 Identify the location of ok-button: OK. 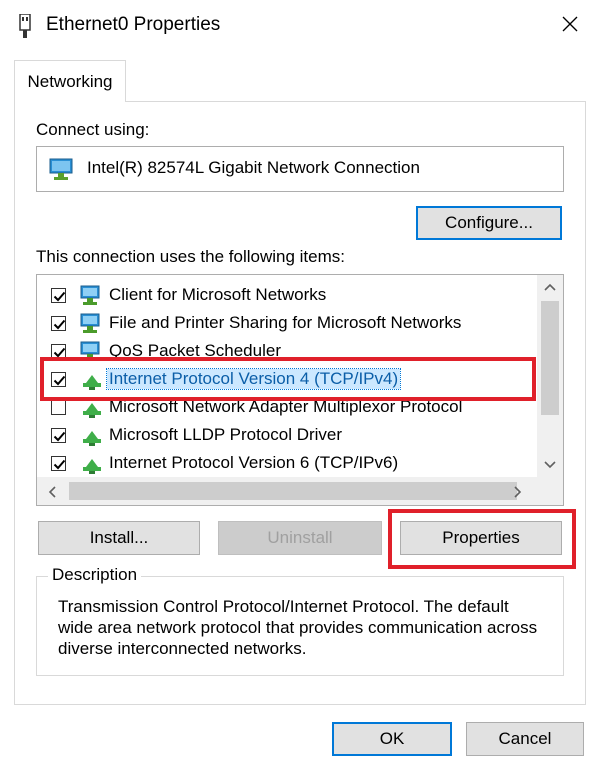
(392, 739).